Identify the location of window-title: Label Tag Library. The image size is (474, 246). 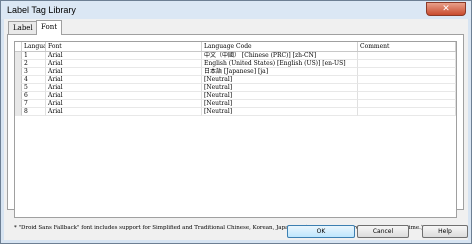
(41, 10).